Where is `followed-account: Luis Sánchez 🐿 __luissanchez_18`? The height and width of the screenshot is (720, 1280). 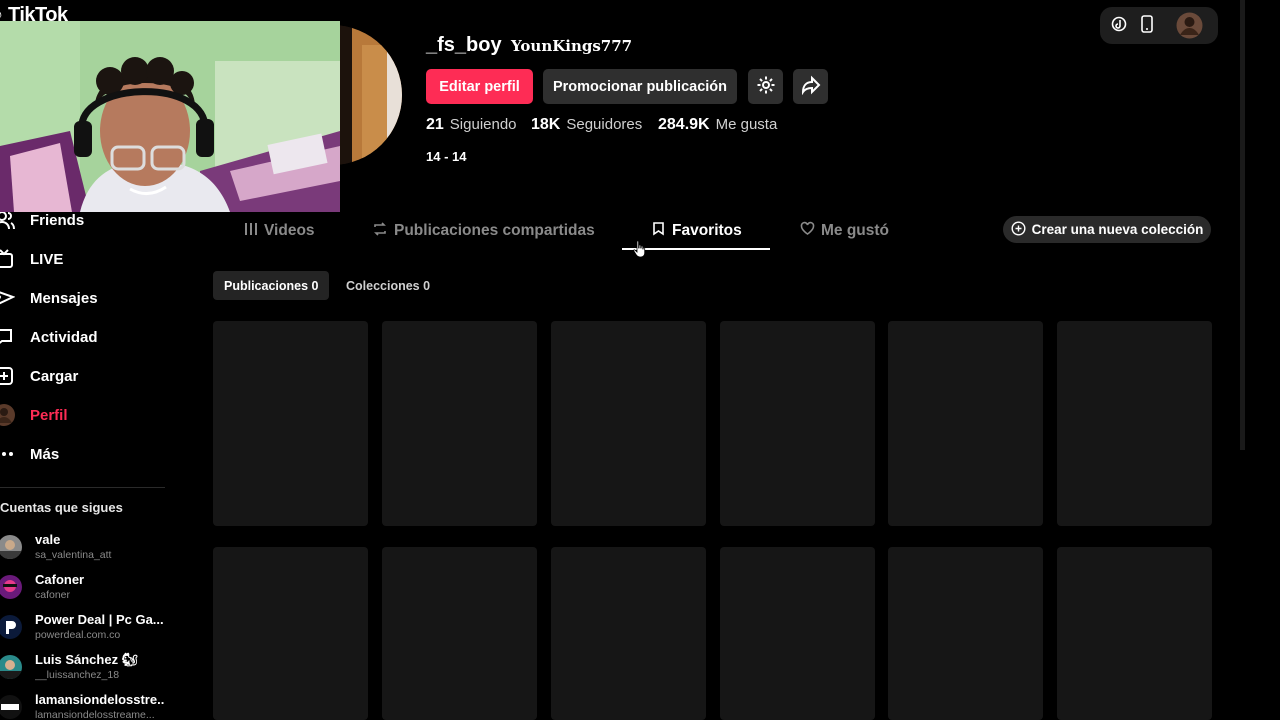
followed-account: Luis Sánchez 🐿 __luissanchez_18 is located at coordinates (85, 668).